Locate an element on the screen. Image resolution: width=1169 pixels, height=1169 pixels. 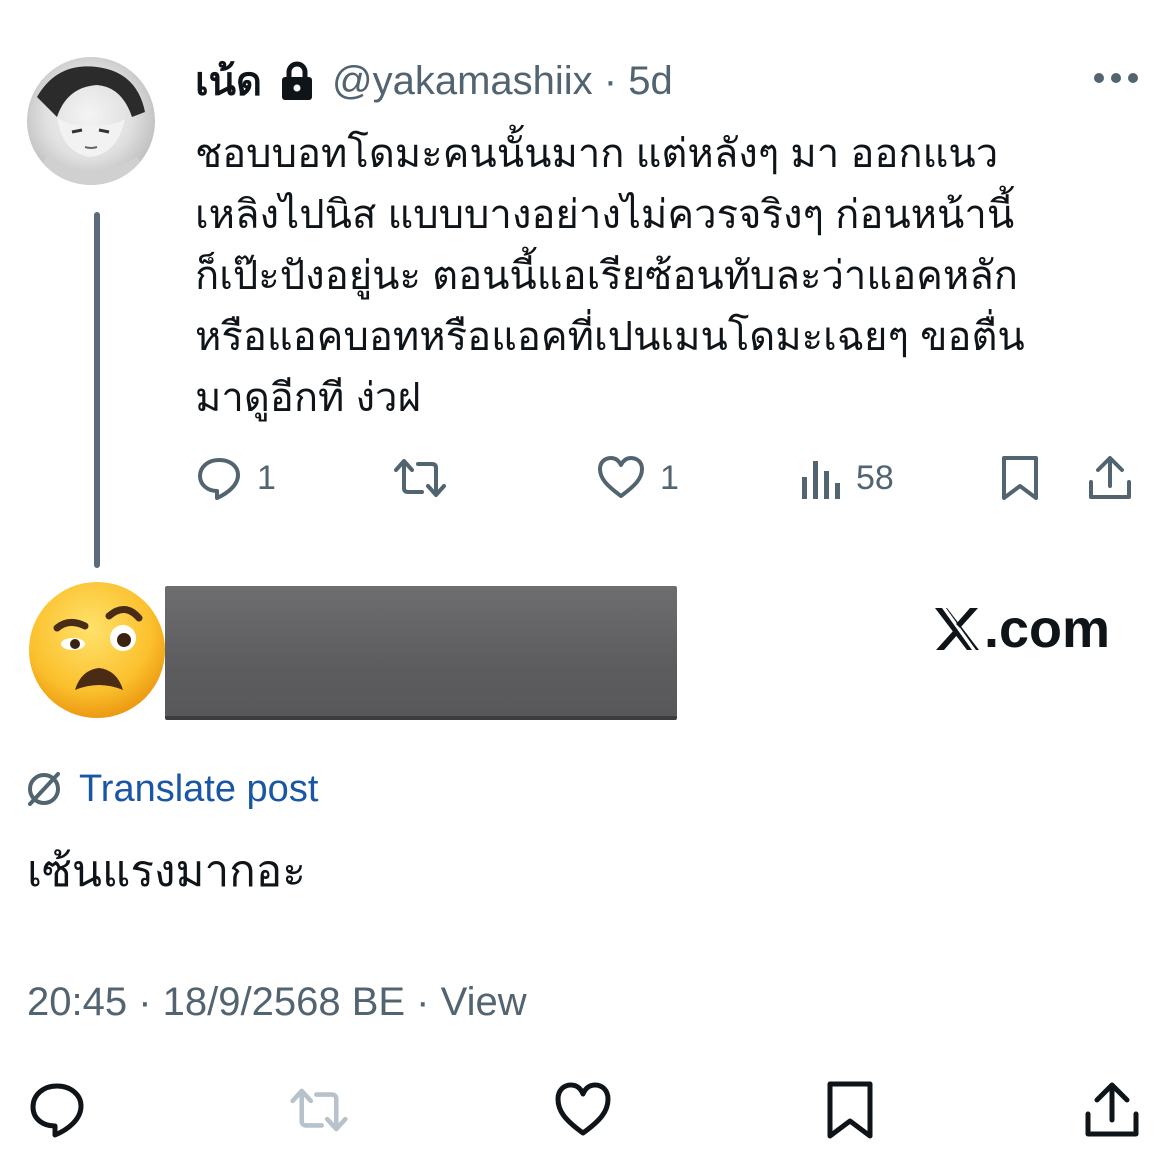
bookmark-button is located at coordinates (1020, 478).